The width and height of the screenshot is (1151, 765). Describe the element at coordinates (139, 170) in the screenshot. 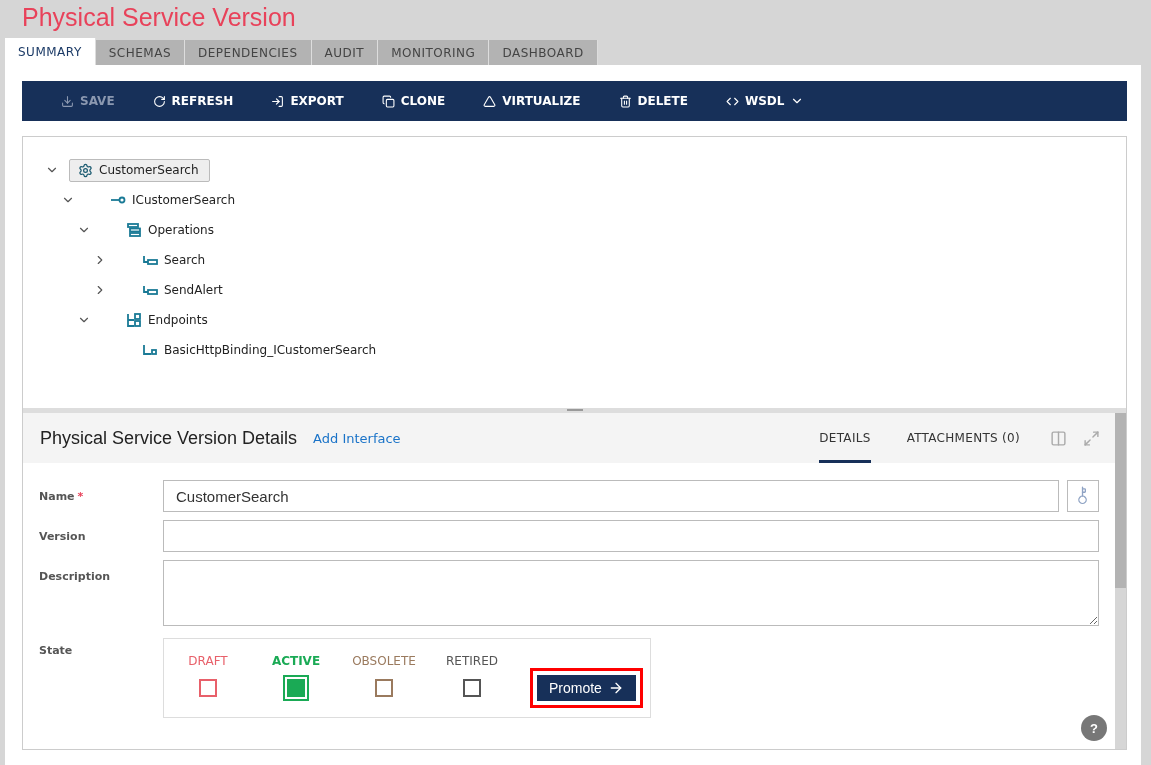

I see `tree-node: CustomerSearch` at that location.